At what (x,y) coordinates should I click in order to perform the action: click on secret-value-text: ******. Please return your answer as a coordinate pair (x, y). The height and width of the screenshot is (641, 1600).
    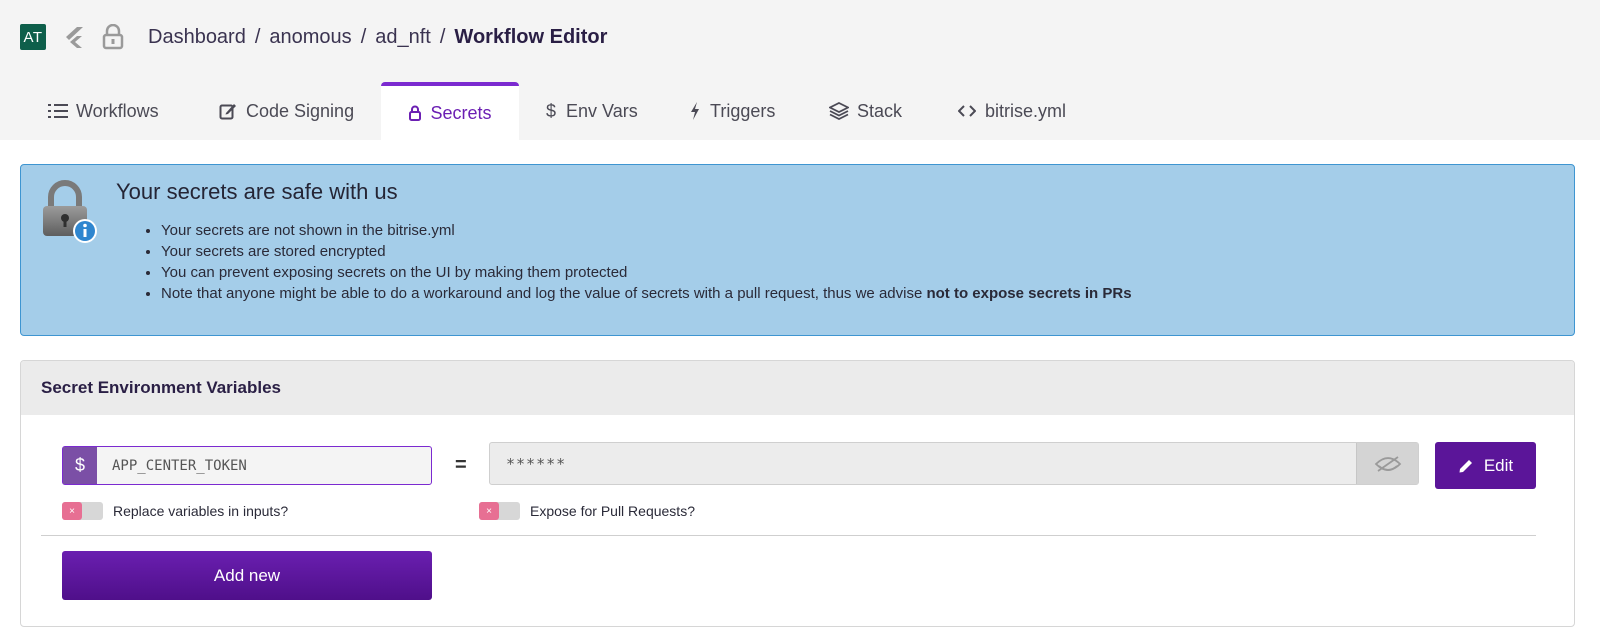
    Looking at the image, I should click on (536, 463).